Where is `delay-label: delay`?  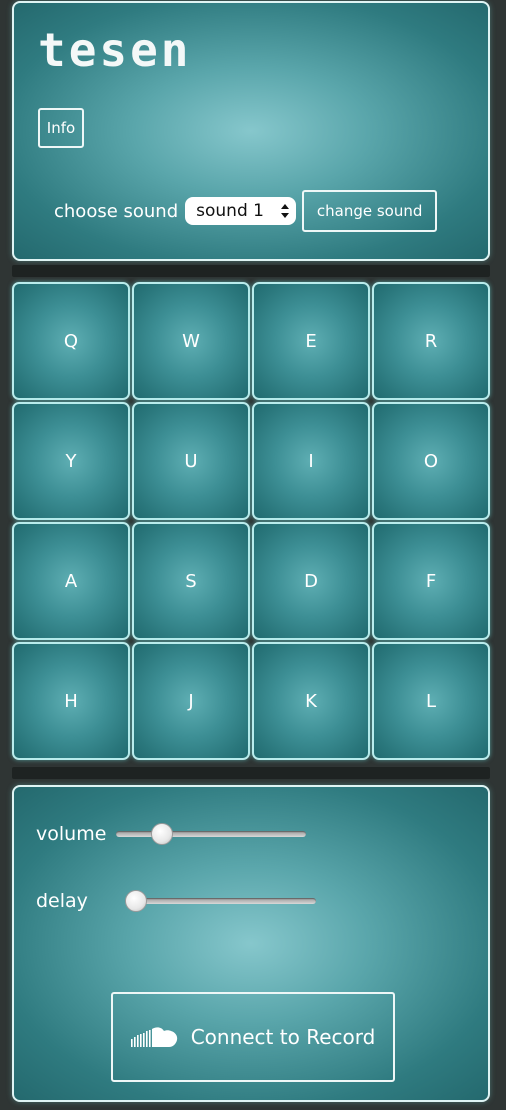 delay-label: delay is located at coordinates (62, 901).